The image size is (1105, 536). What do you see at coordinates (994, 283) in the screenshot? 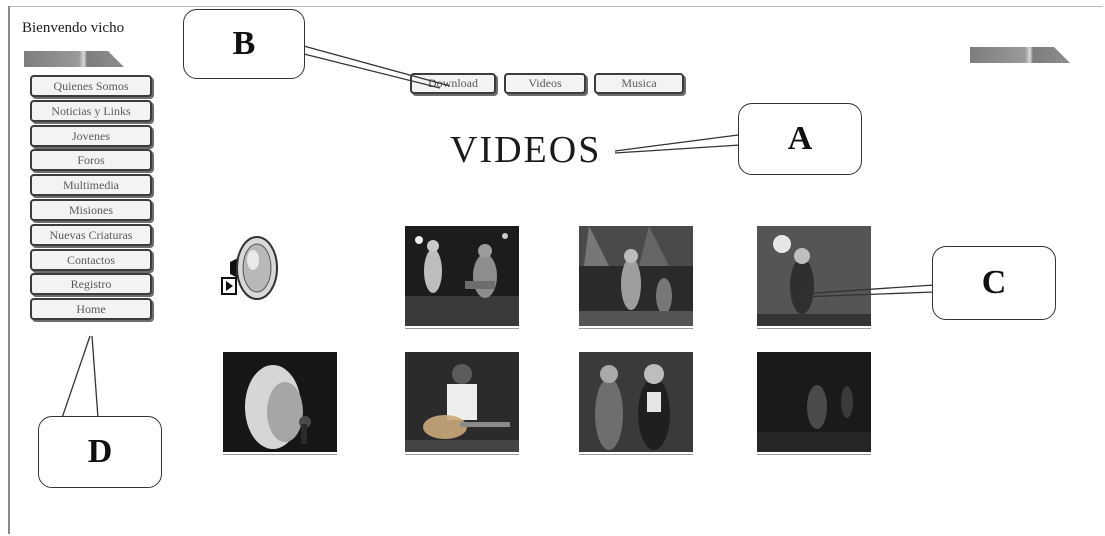
I see `callout-c: C` at bounding box center [994, 283].